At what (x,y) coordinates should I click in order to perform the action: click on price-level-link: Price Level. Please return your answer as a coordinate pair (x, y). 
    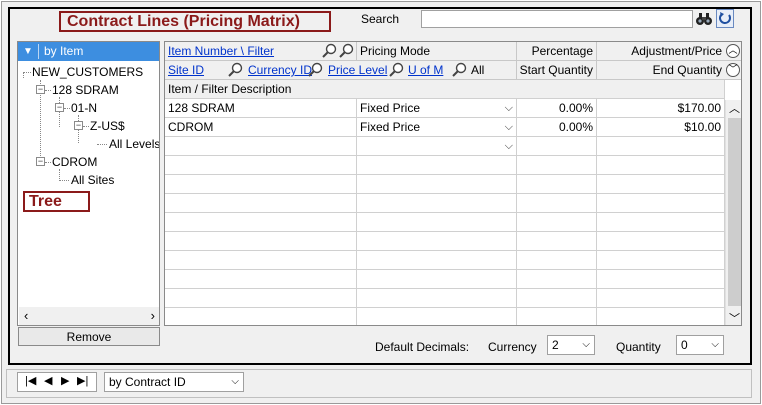
    Looking at the image, I should click on (357, 70).